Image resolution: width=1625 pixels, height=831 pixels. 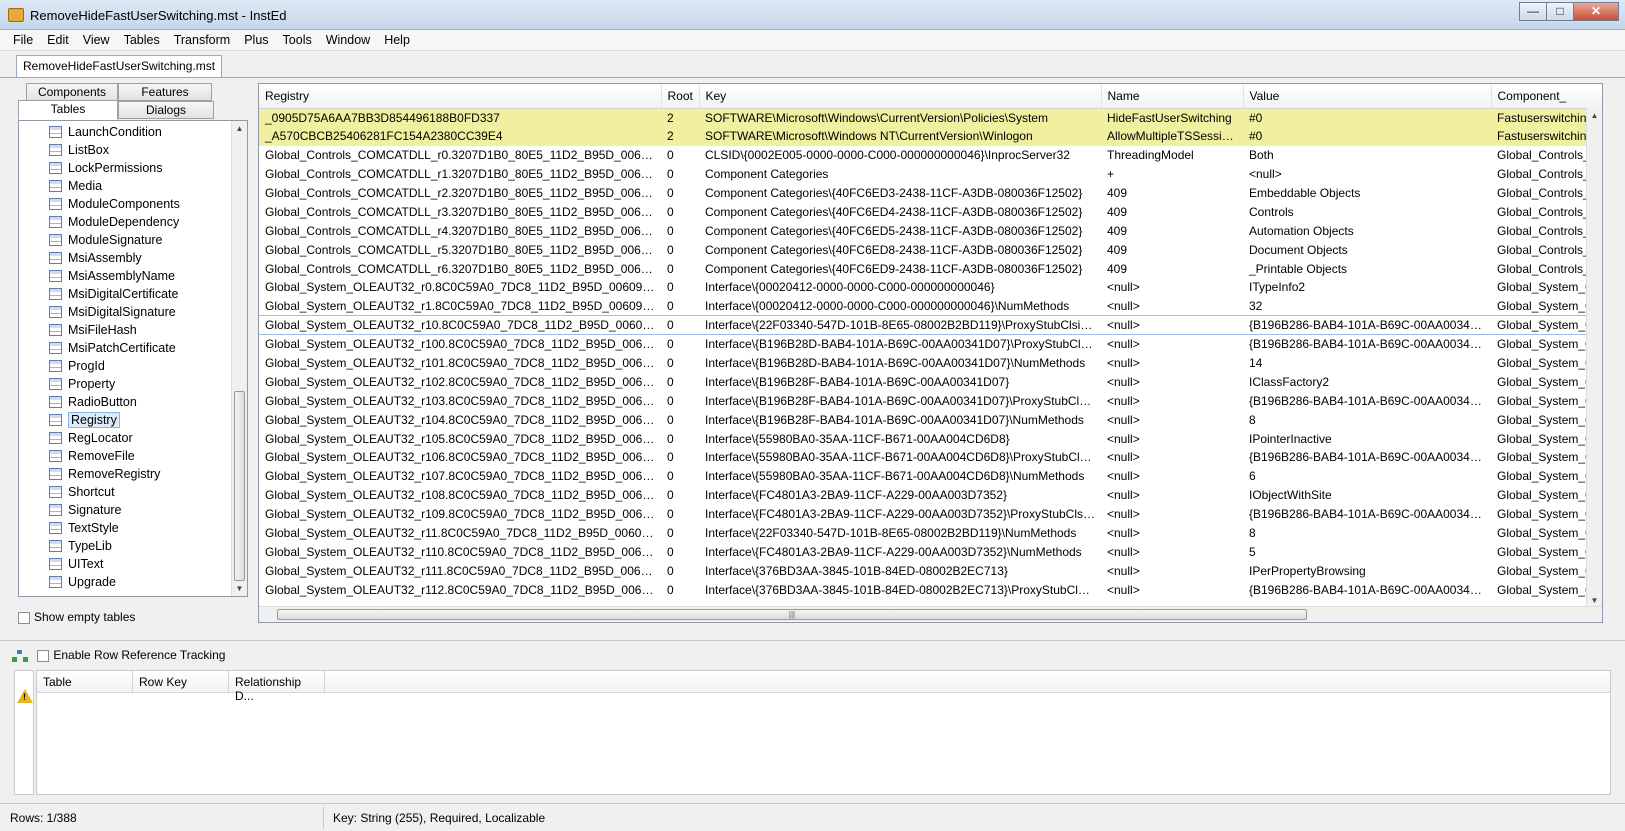 What do you see at coordinates (1596, 11) in the screenshot?
I see `close-button: ✕` at bounding box center [1596, 11].